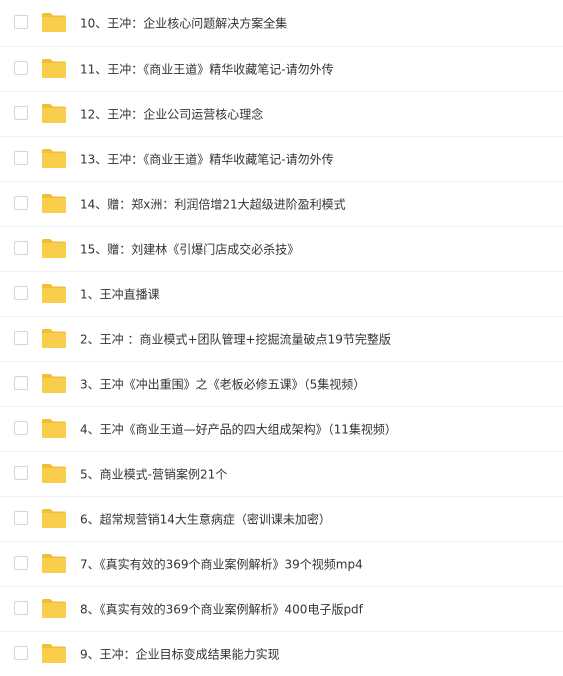 This screenshot has height=676, width=563. I want to click on list-item: 10、王冲：企业核心问题解决方案全集, so click(281, 23).